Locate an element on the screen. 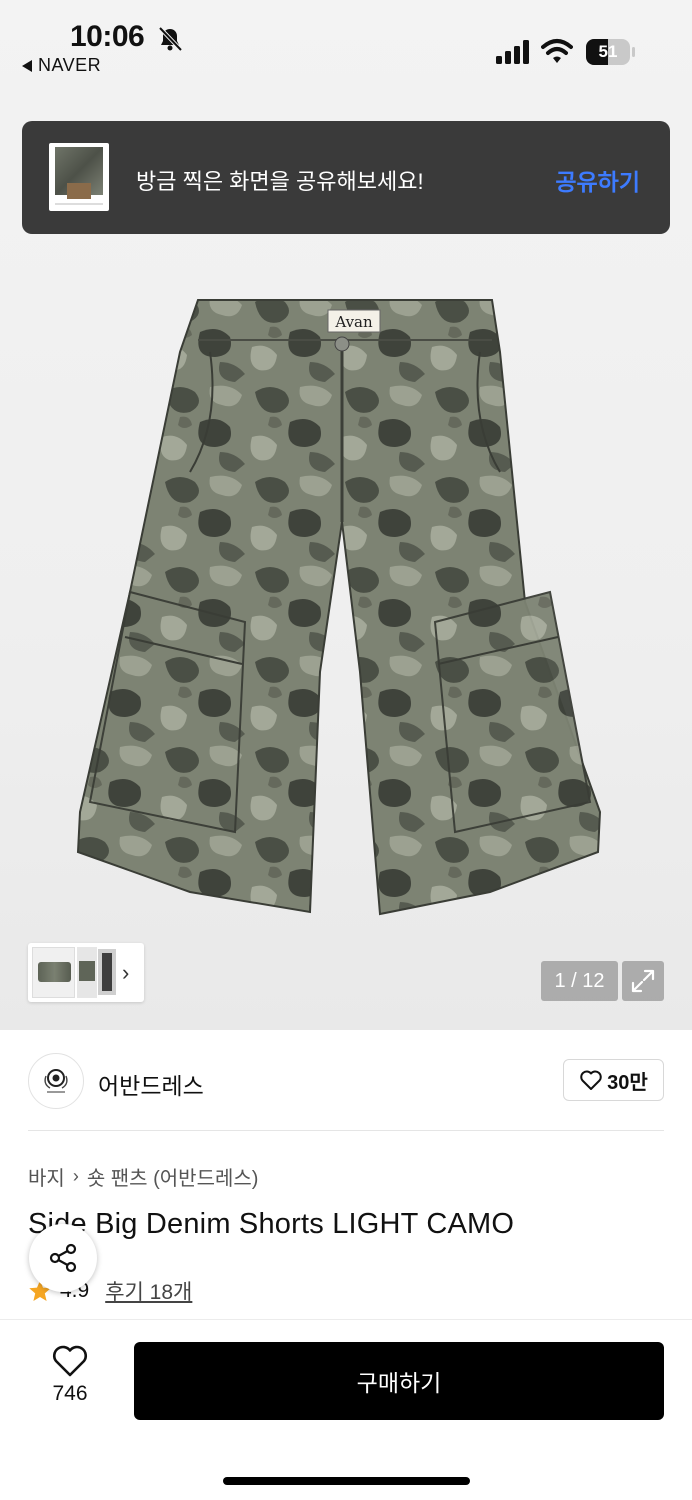  store-logo is located at coordinates (56, 1081).